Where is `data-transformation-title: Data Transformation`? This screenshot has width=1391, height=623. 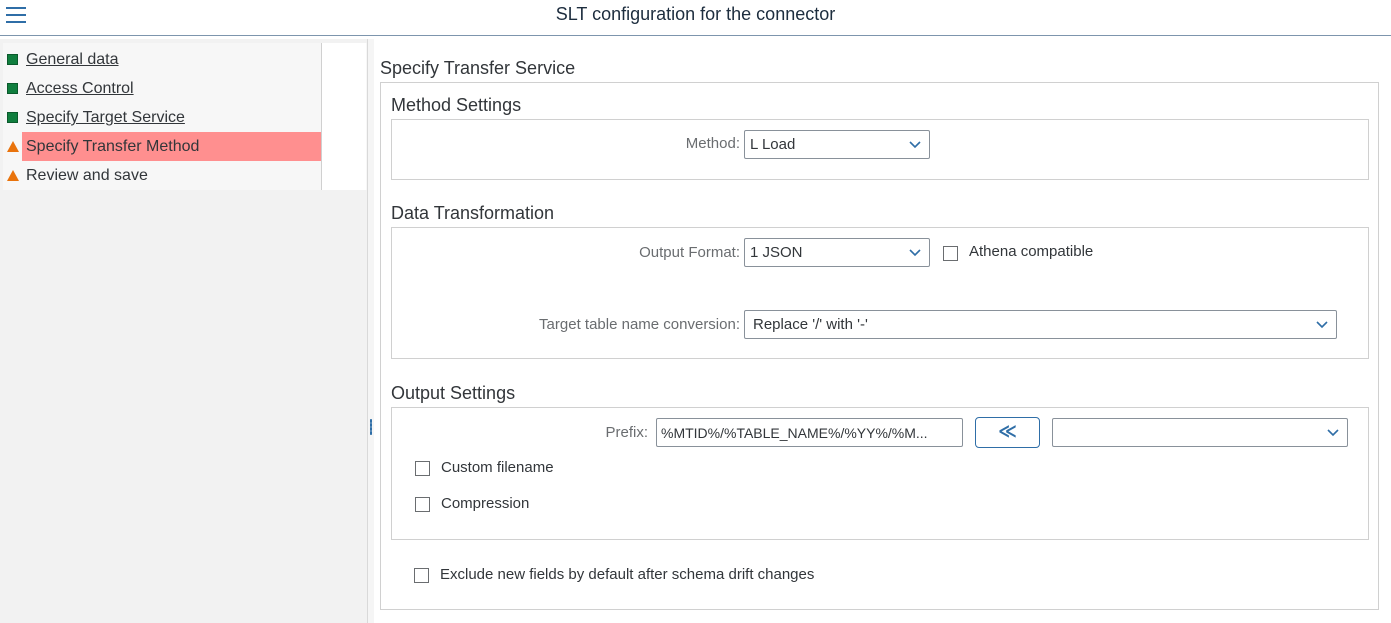
data-transformation-title: Data Transformation is located at coordinates (473, 213).